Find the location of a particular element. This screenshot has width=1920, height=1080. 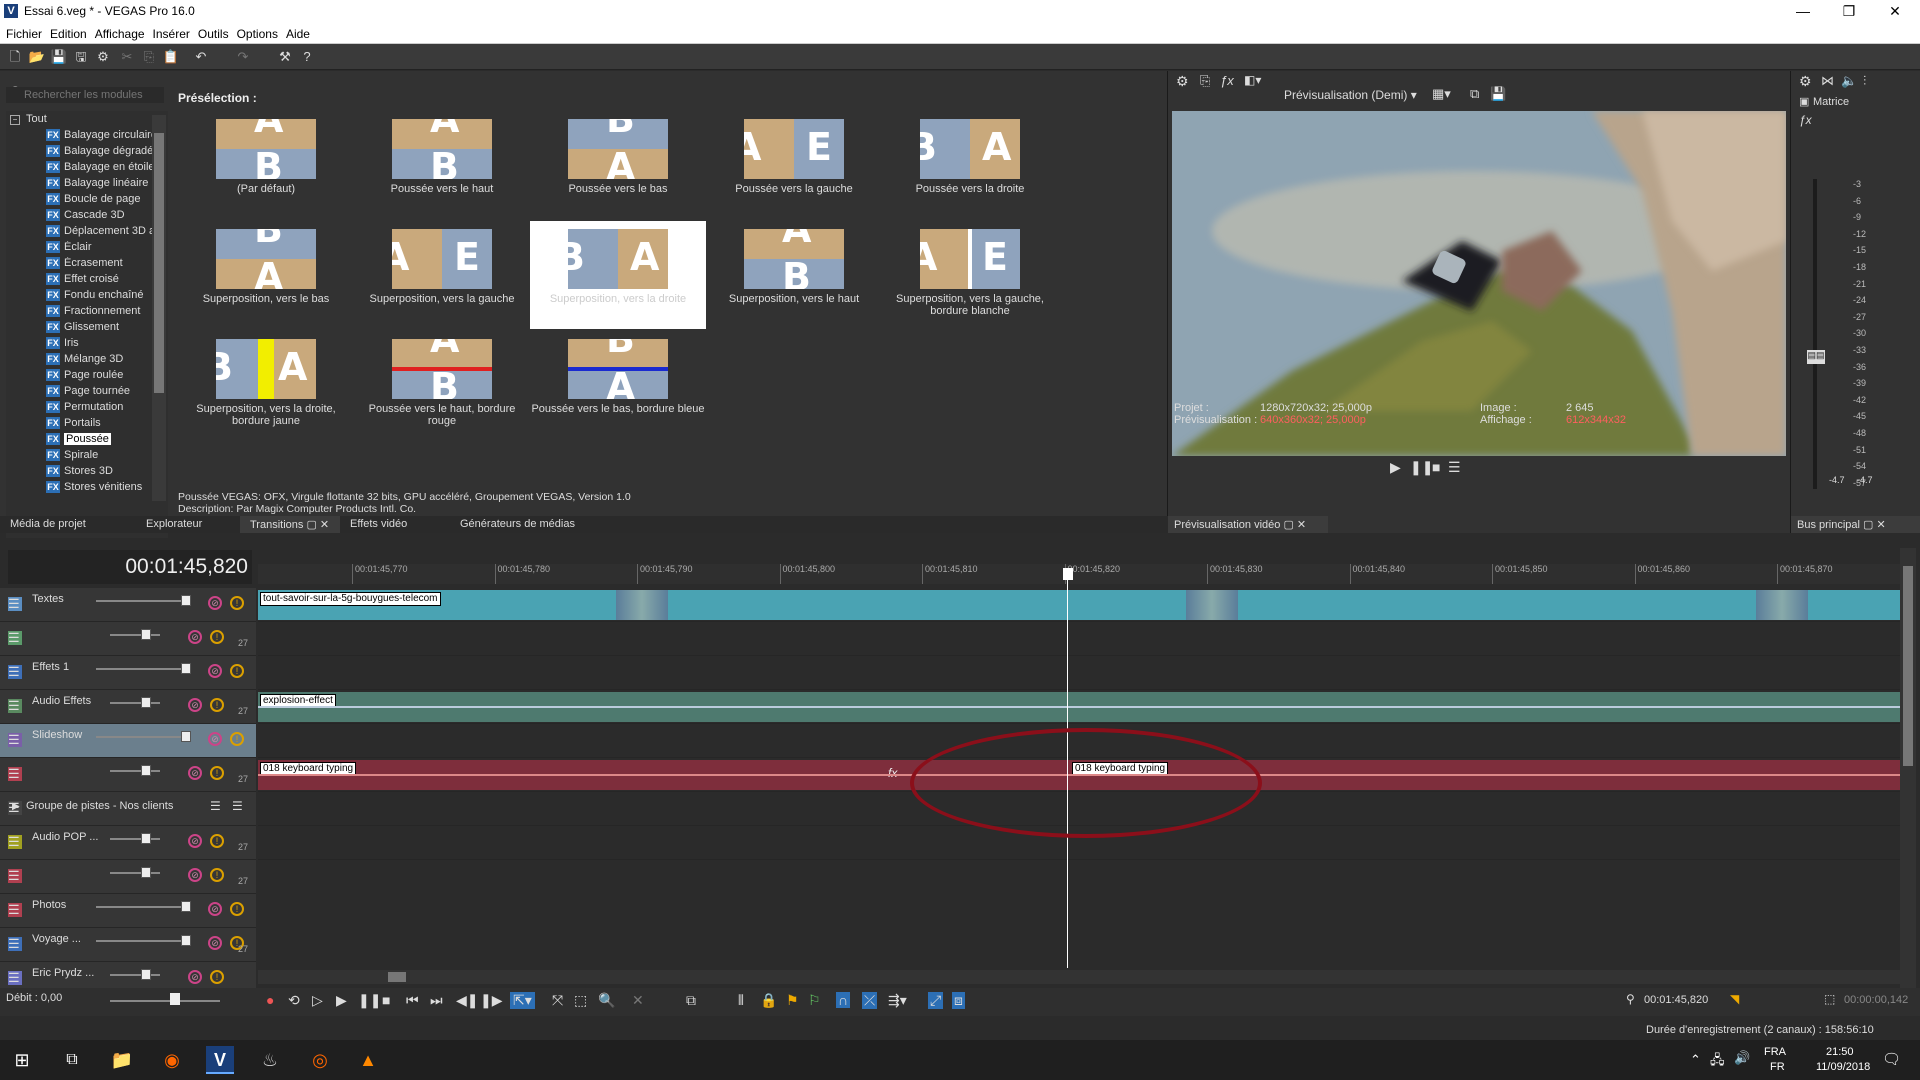

mixer-settings-icon: ⚙ is located at coordinates (1805, 81).